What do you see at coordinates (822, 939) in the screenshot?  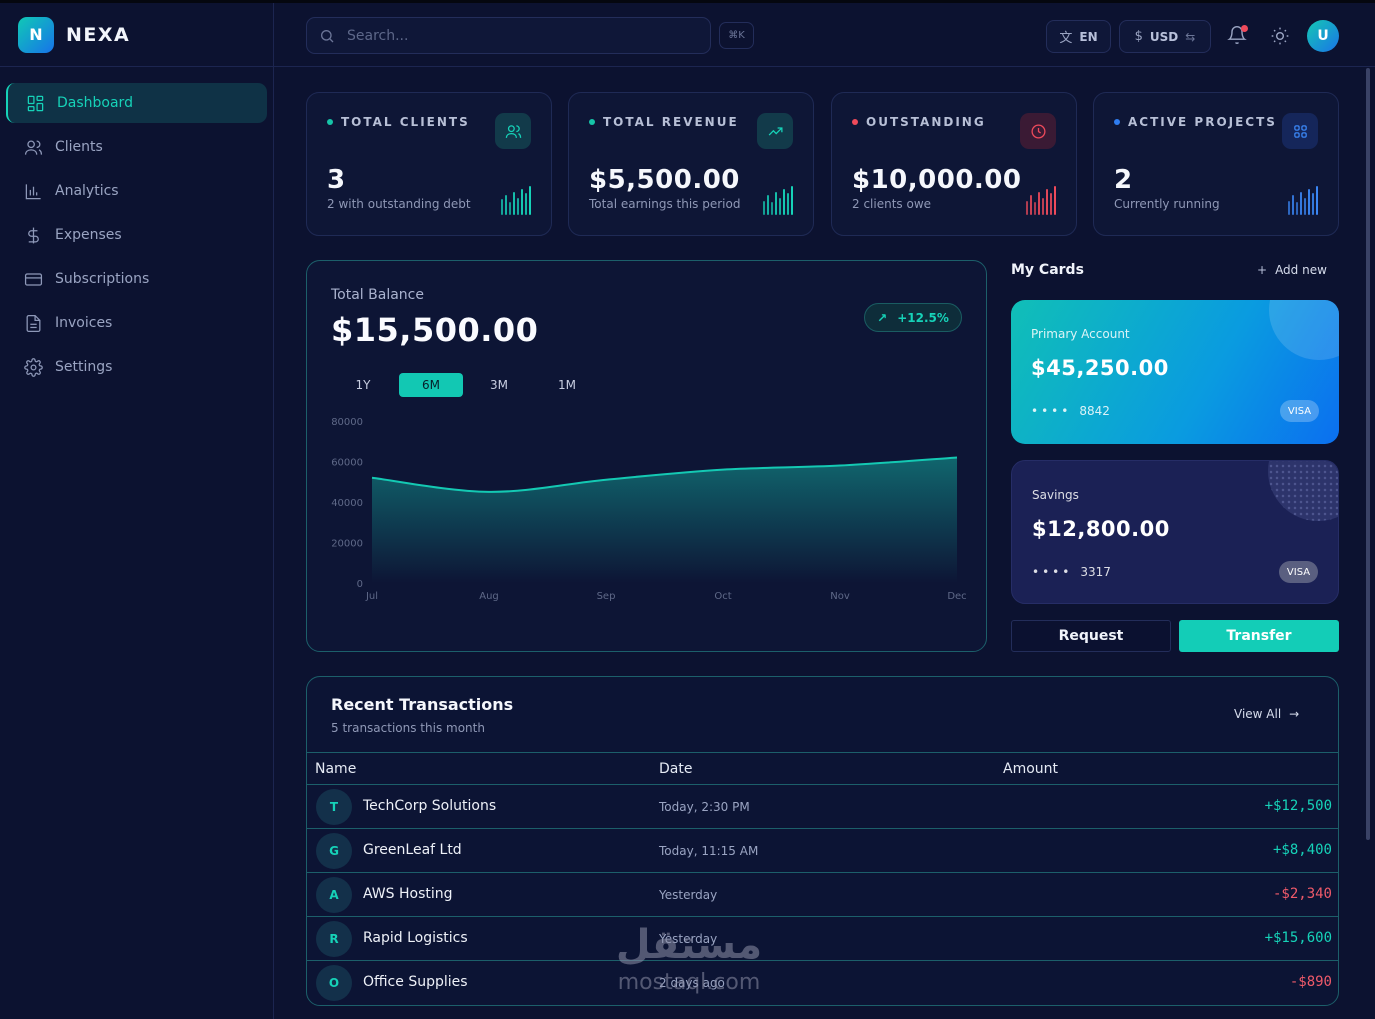 I see `table-row: R Rapid Logistics Yesterday +$15,600` at bounding box center [822, 939].